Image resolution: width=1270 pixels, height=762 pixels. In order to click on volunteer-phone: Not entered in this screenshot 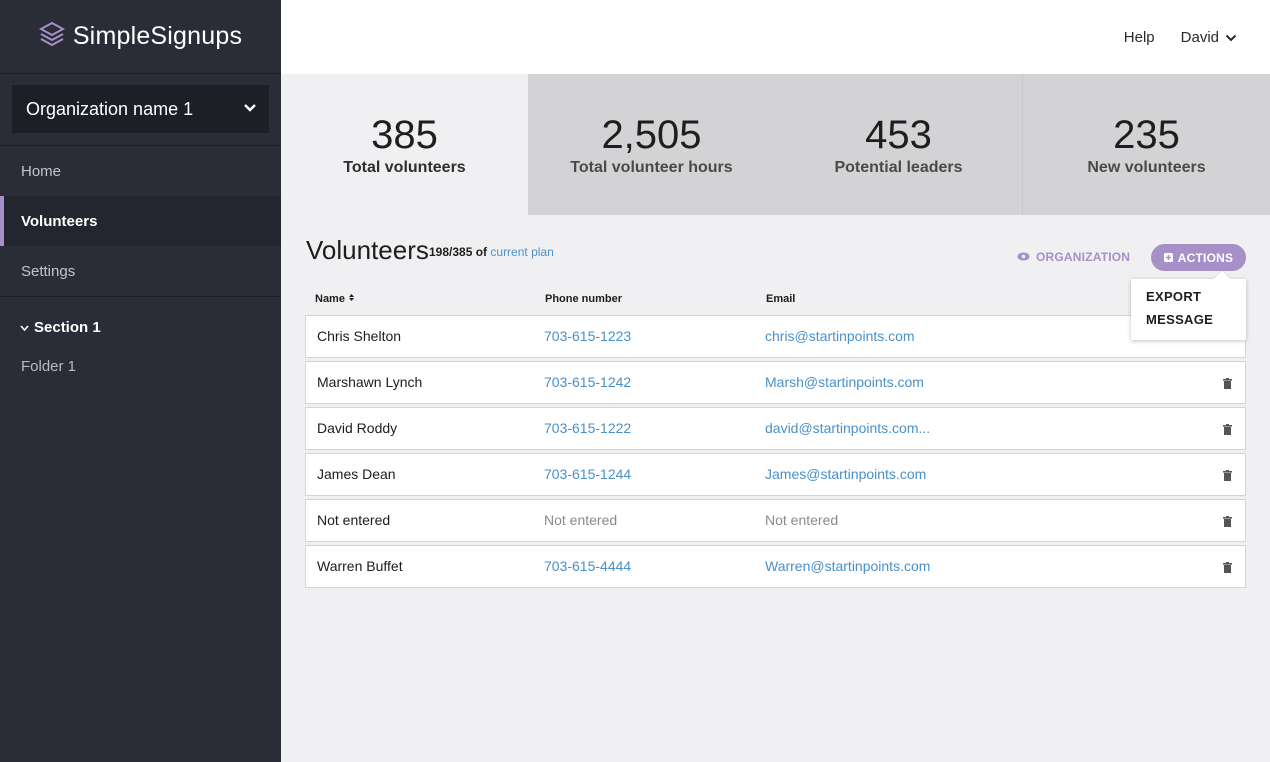, I will do `click(581, 520)`.